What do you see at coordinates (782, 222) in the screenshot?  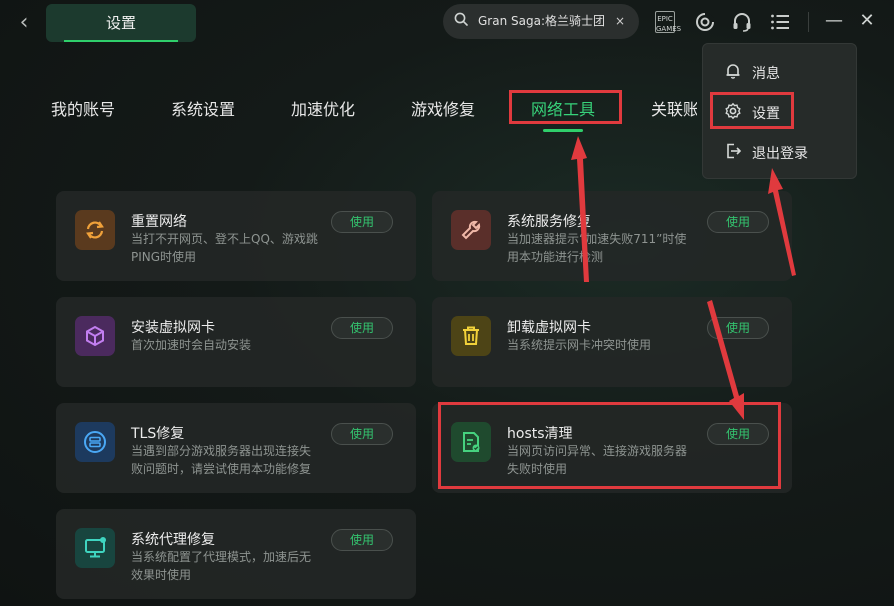 I see `arrow-to-settings-menu` at bounding box center [782, 222].